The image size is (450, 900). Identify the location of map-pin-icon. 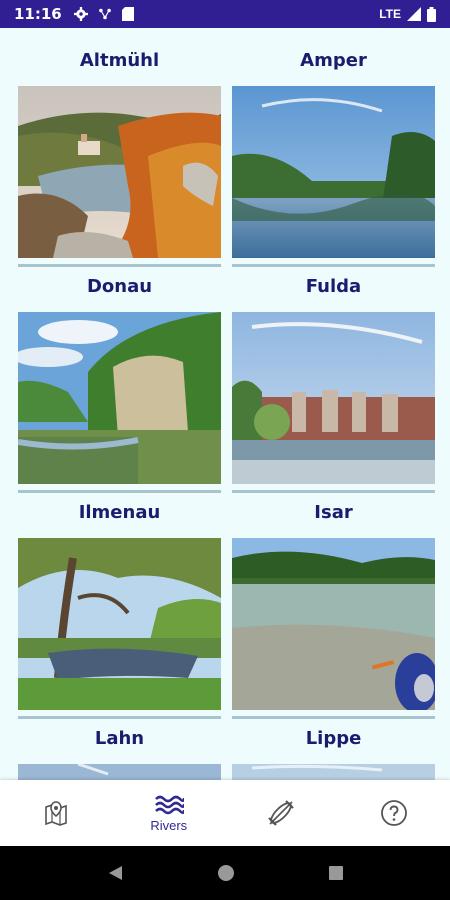
(56, 813).